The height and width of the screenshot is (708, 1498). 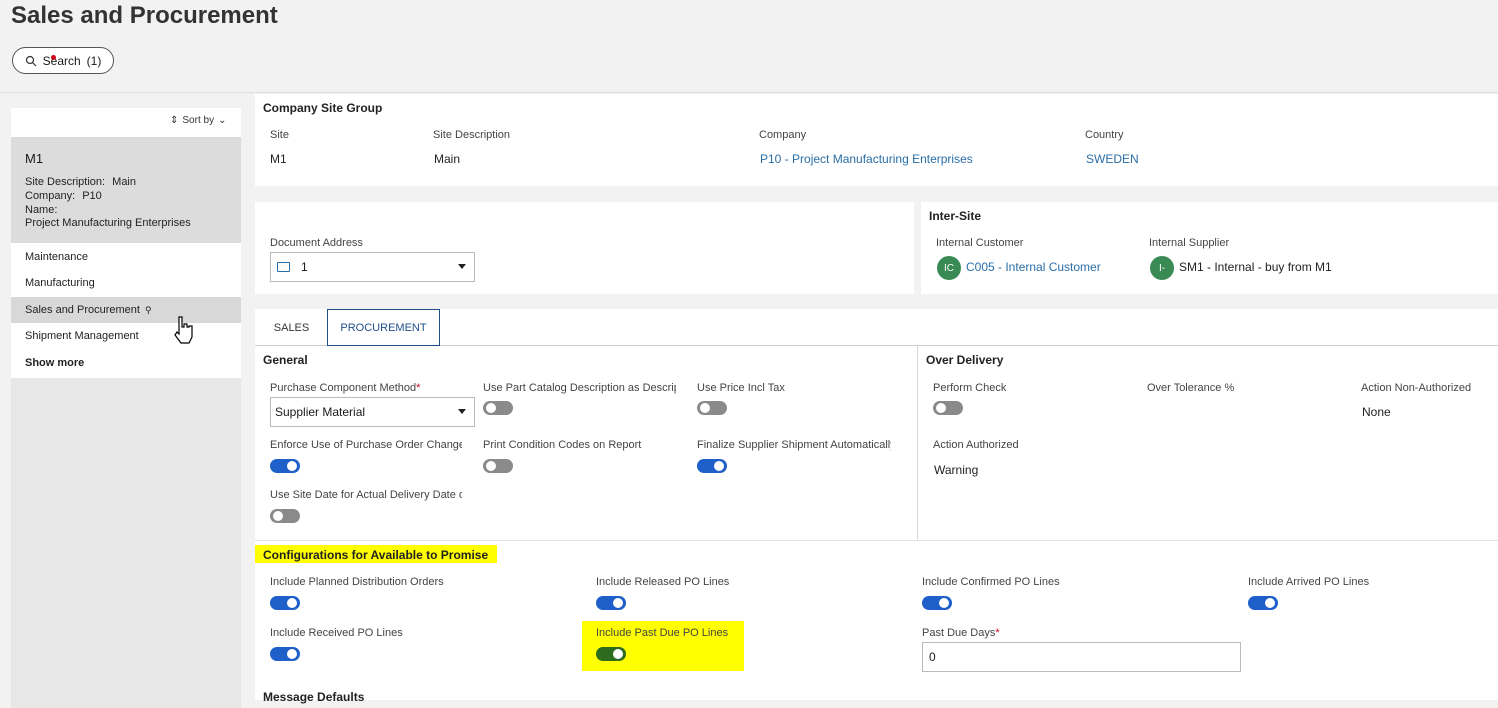 I want to click on sort-by-label: Sort by, so click(x=198, y=120).